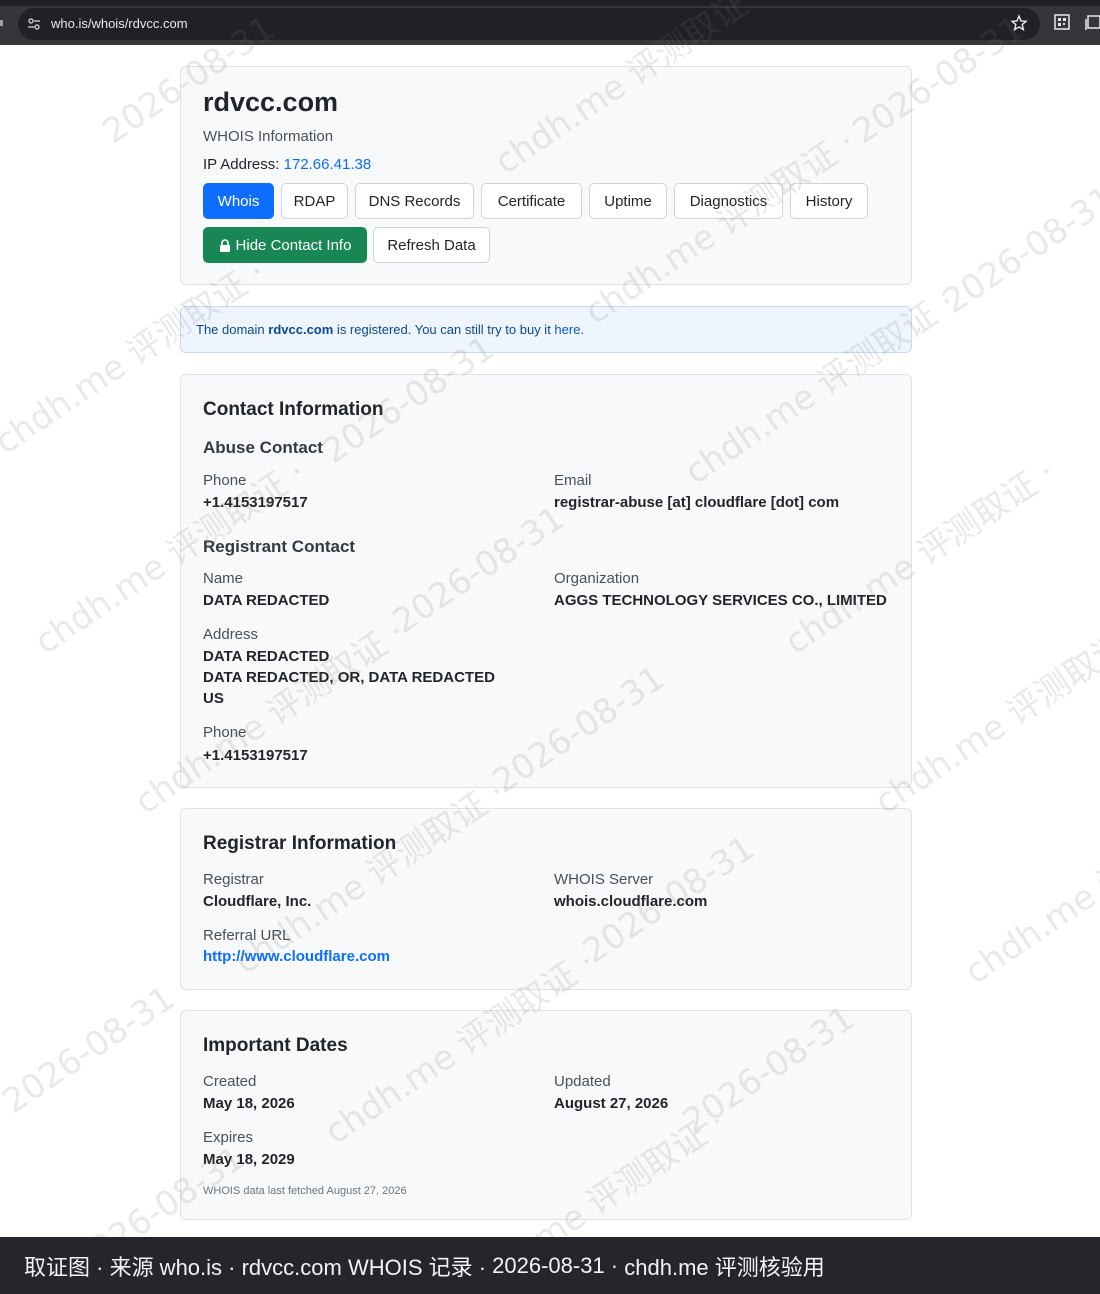 The image size is (1100, 1294). What do you see at coordinates (628, 201) in the screenshot?
I see `tab-uptime: Uptime` at bounding box center [628, 201].